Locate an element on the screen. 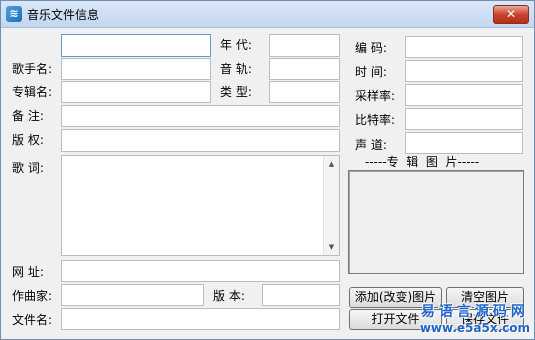  track-label: 音 轨: is located at coordinates (236, 69).